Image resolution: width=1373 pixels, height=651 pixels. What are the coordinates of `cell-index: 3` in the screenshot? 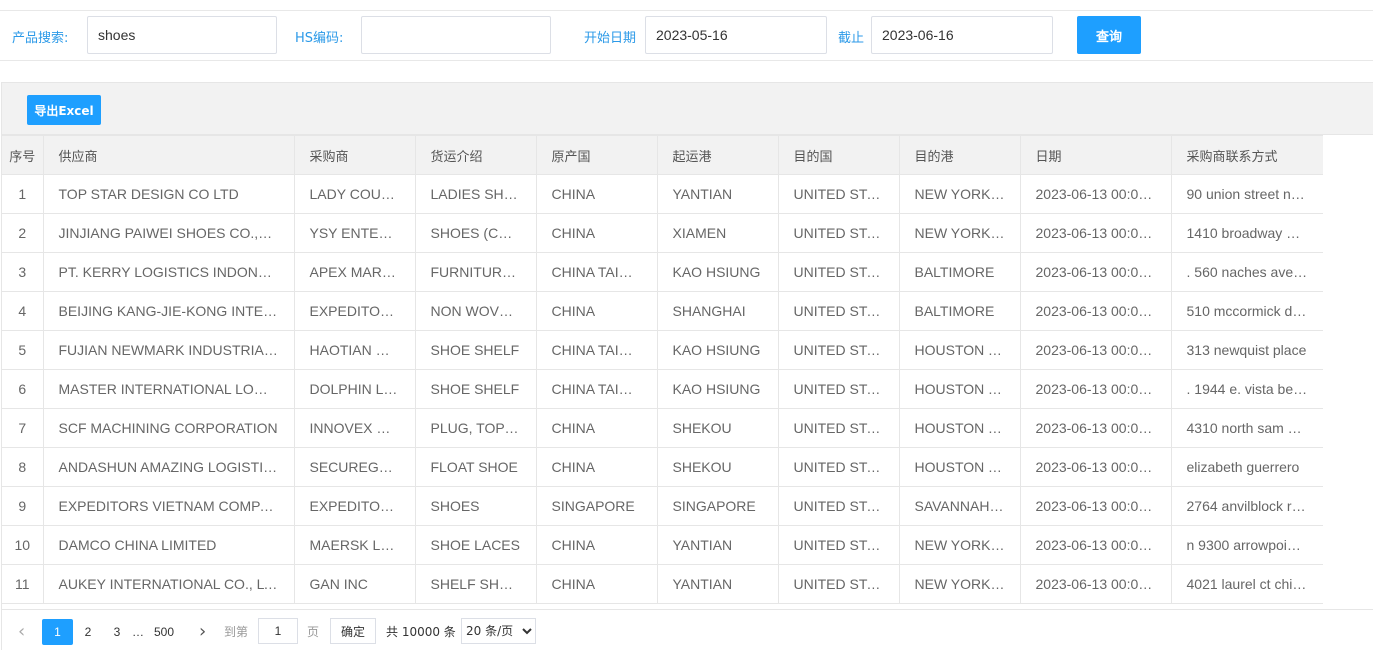 It's located at (23, 272).